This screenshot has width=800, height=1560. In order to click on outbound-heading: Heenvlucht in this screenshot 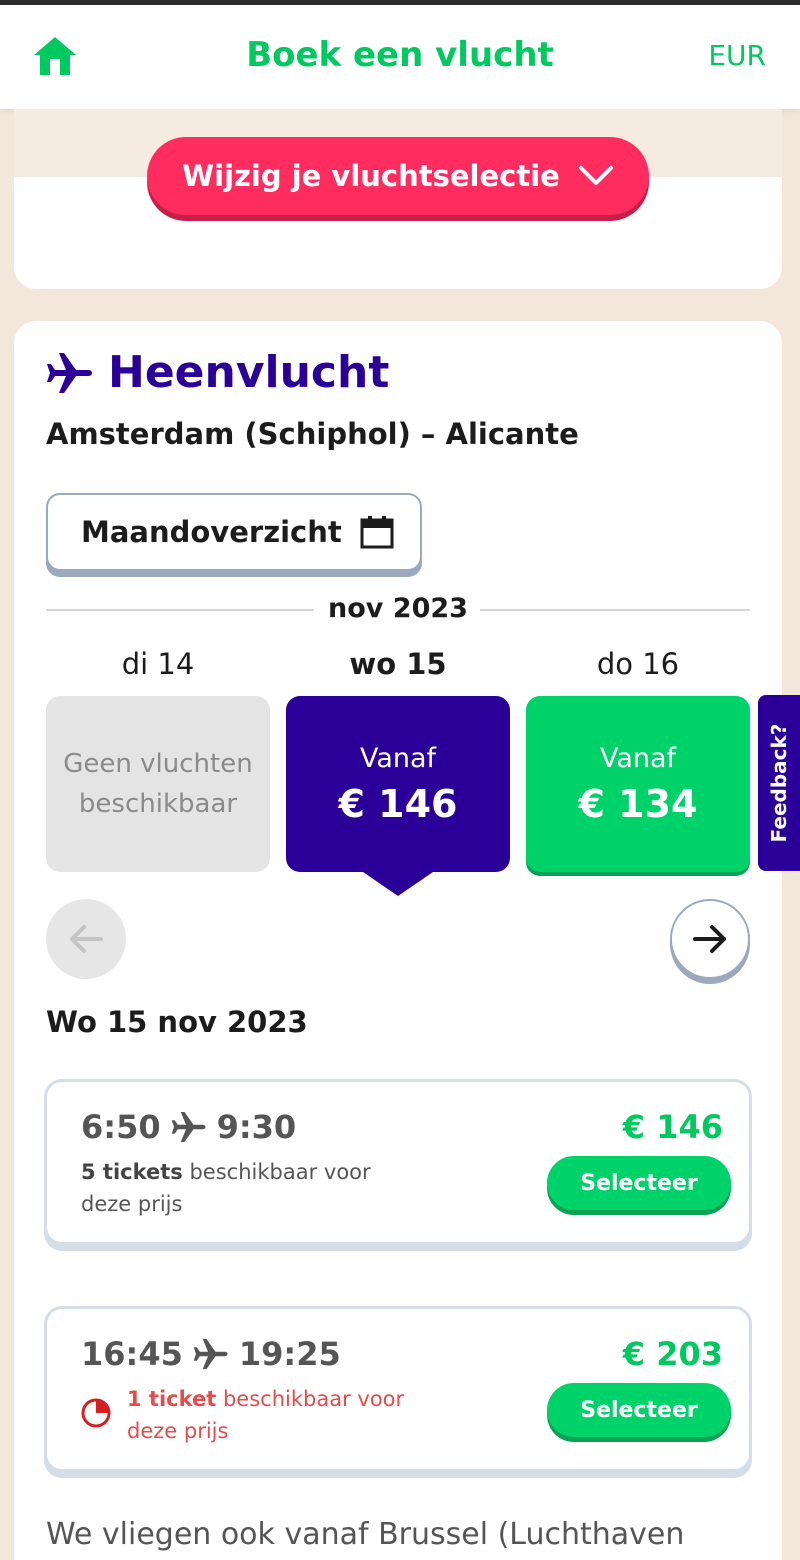, I will do `click(217, 372)`.